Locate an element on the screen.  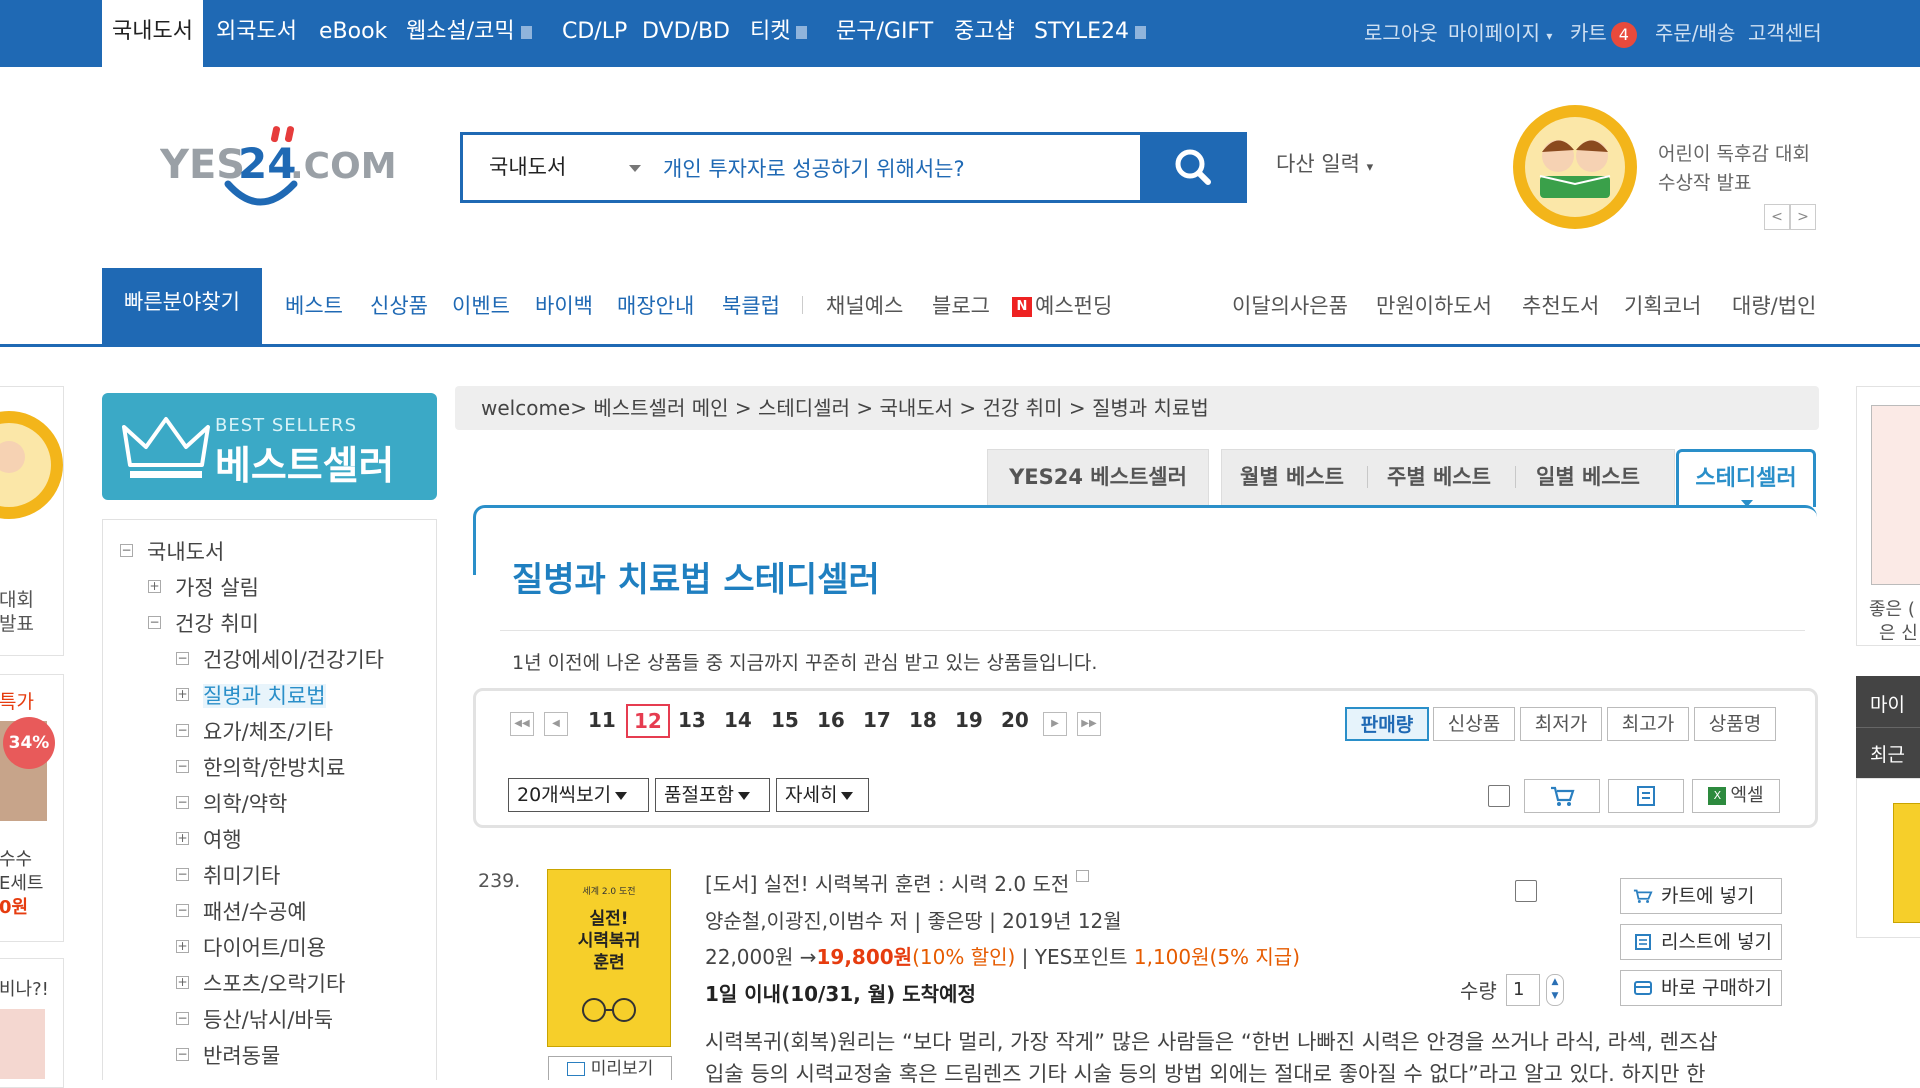
excel-download-button: X 엑셀 is located at coordinates (1736, 796).